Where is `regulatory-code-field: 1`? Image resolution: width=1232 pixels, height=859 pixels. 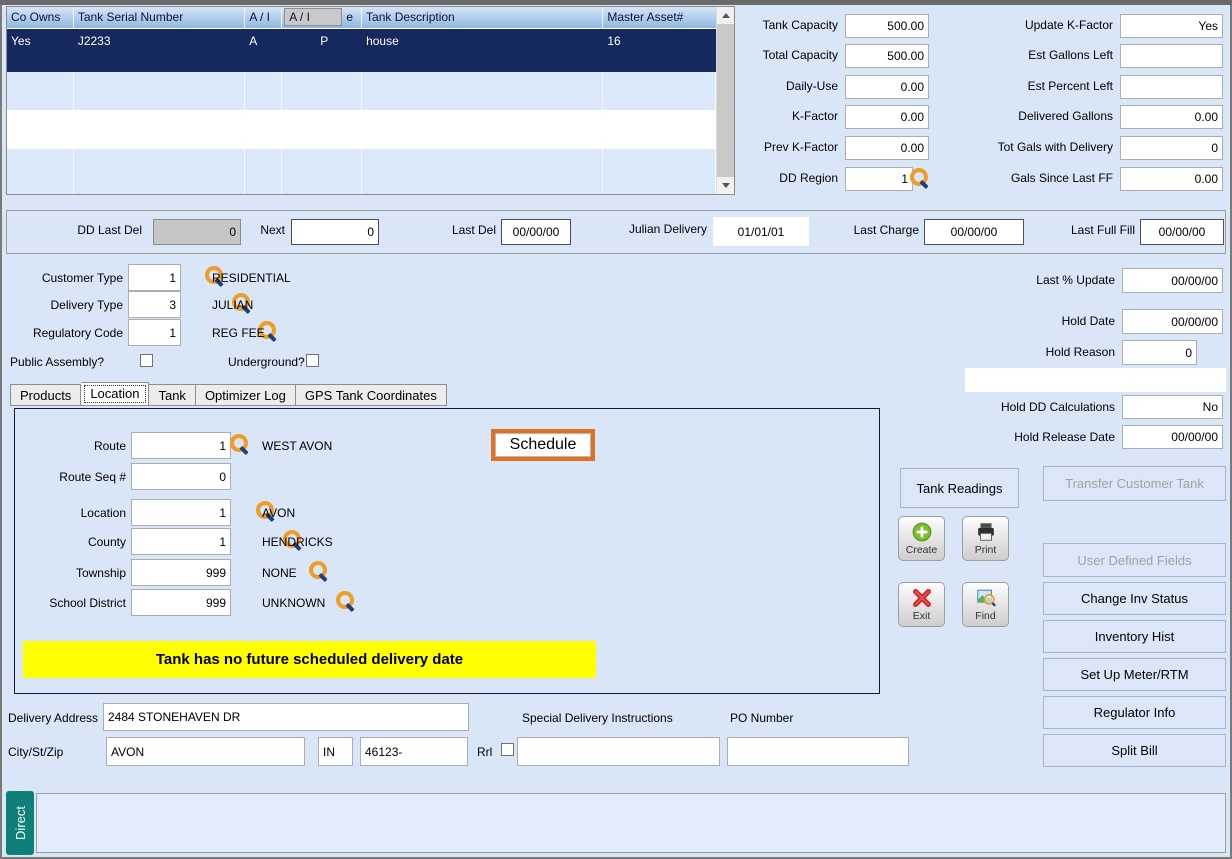
regulatory-code-field: 1 is located at coordinates (154, 332).